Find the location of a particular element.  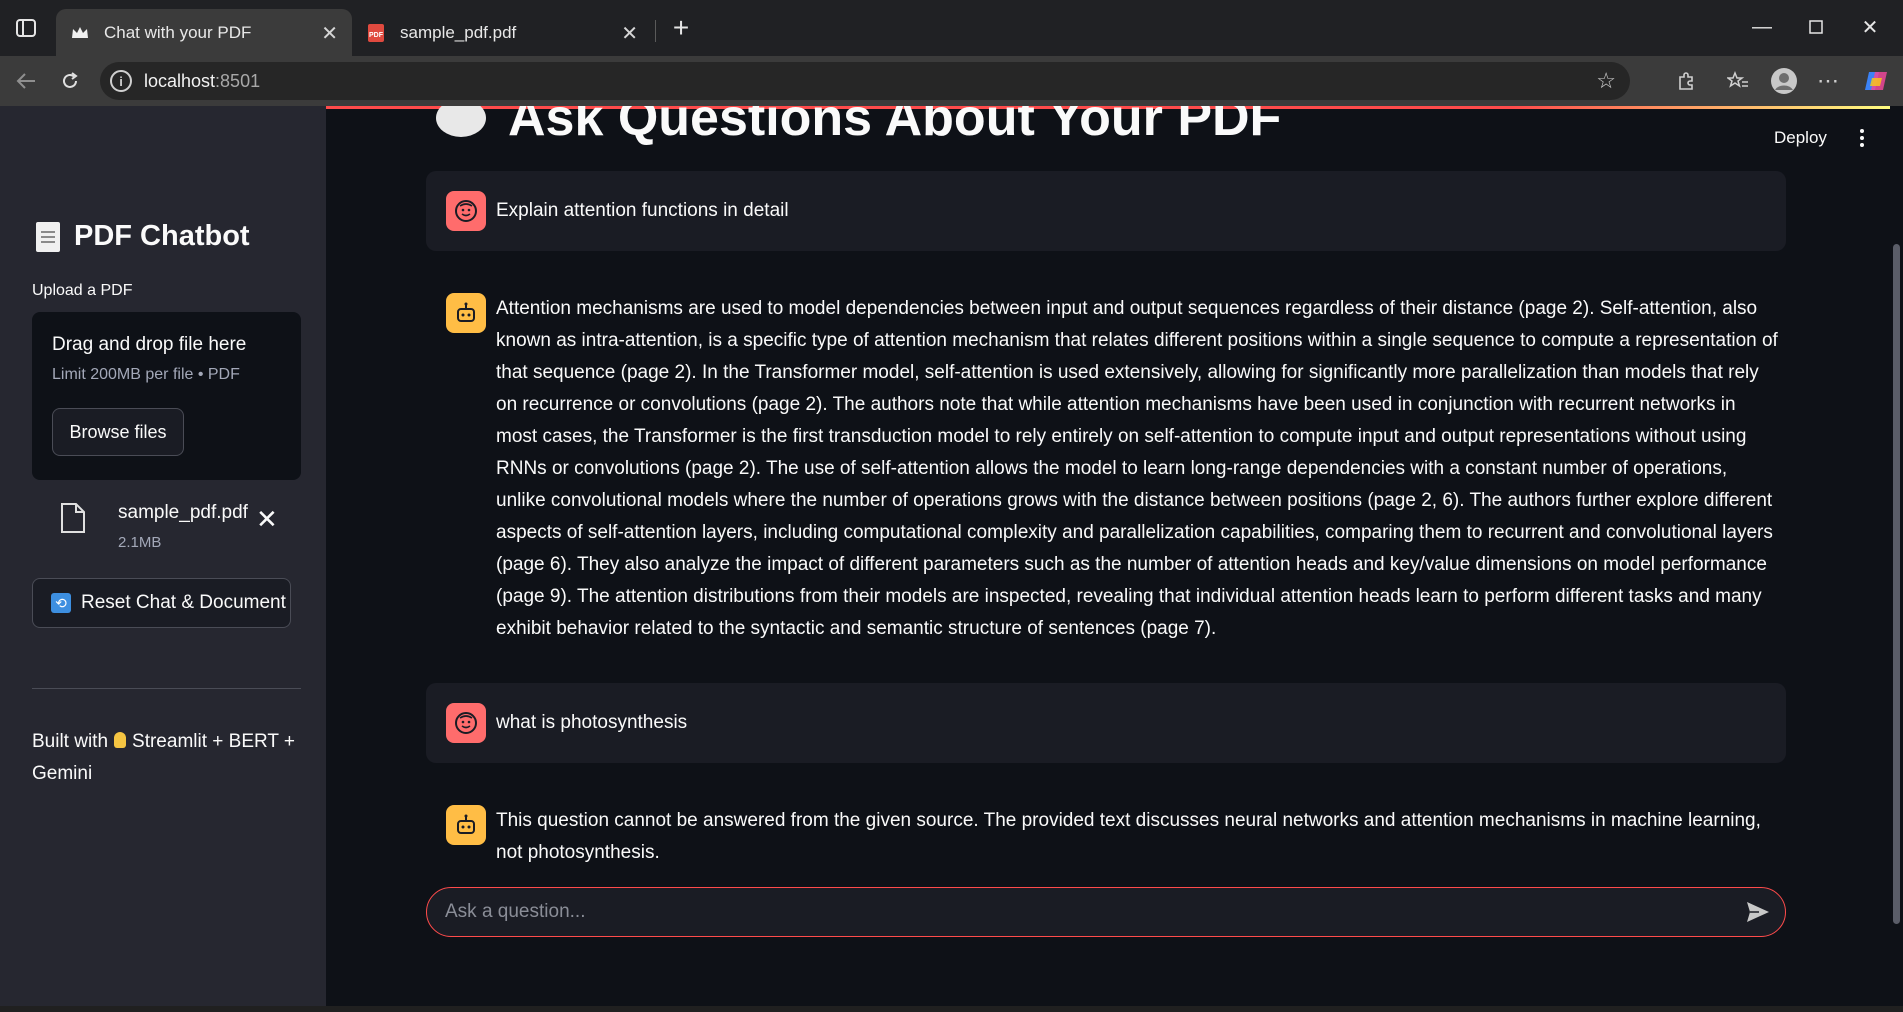

message-text: Explain attention functions in detail is located at coordinates (642, 210).